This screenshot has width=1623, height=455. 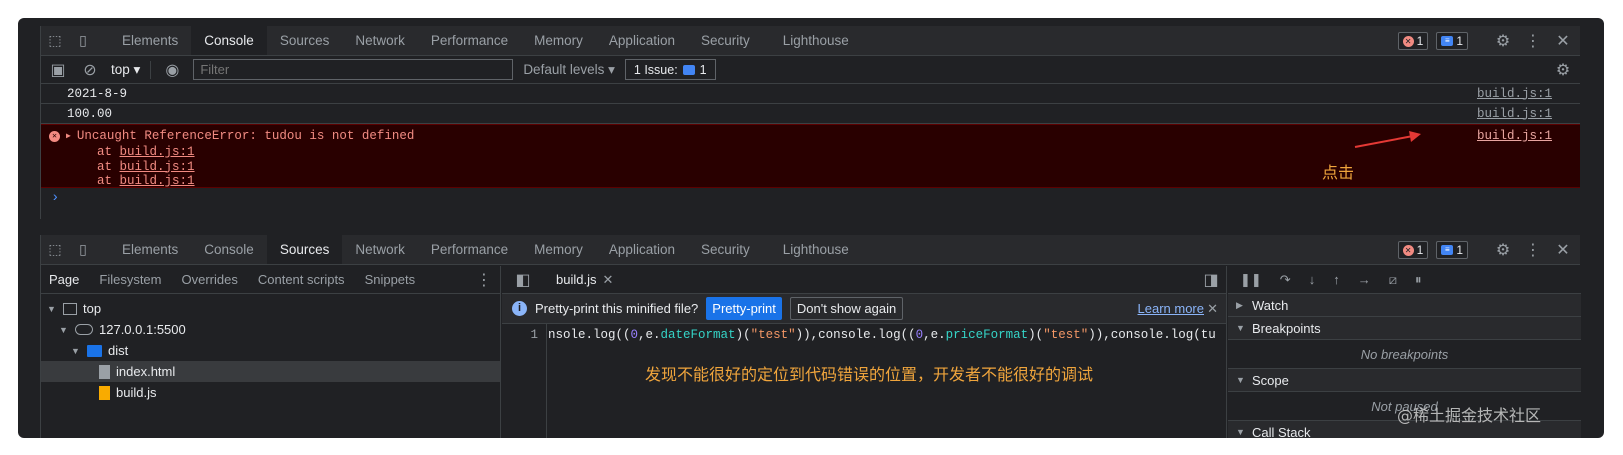 I want to click on log-levels-dropdown: Default levels ▾, so click(x=569, y=70).